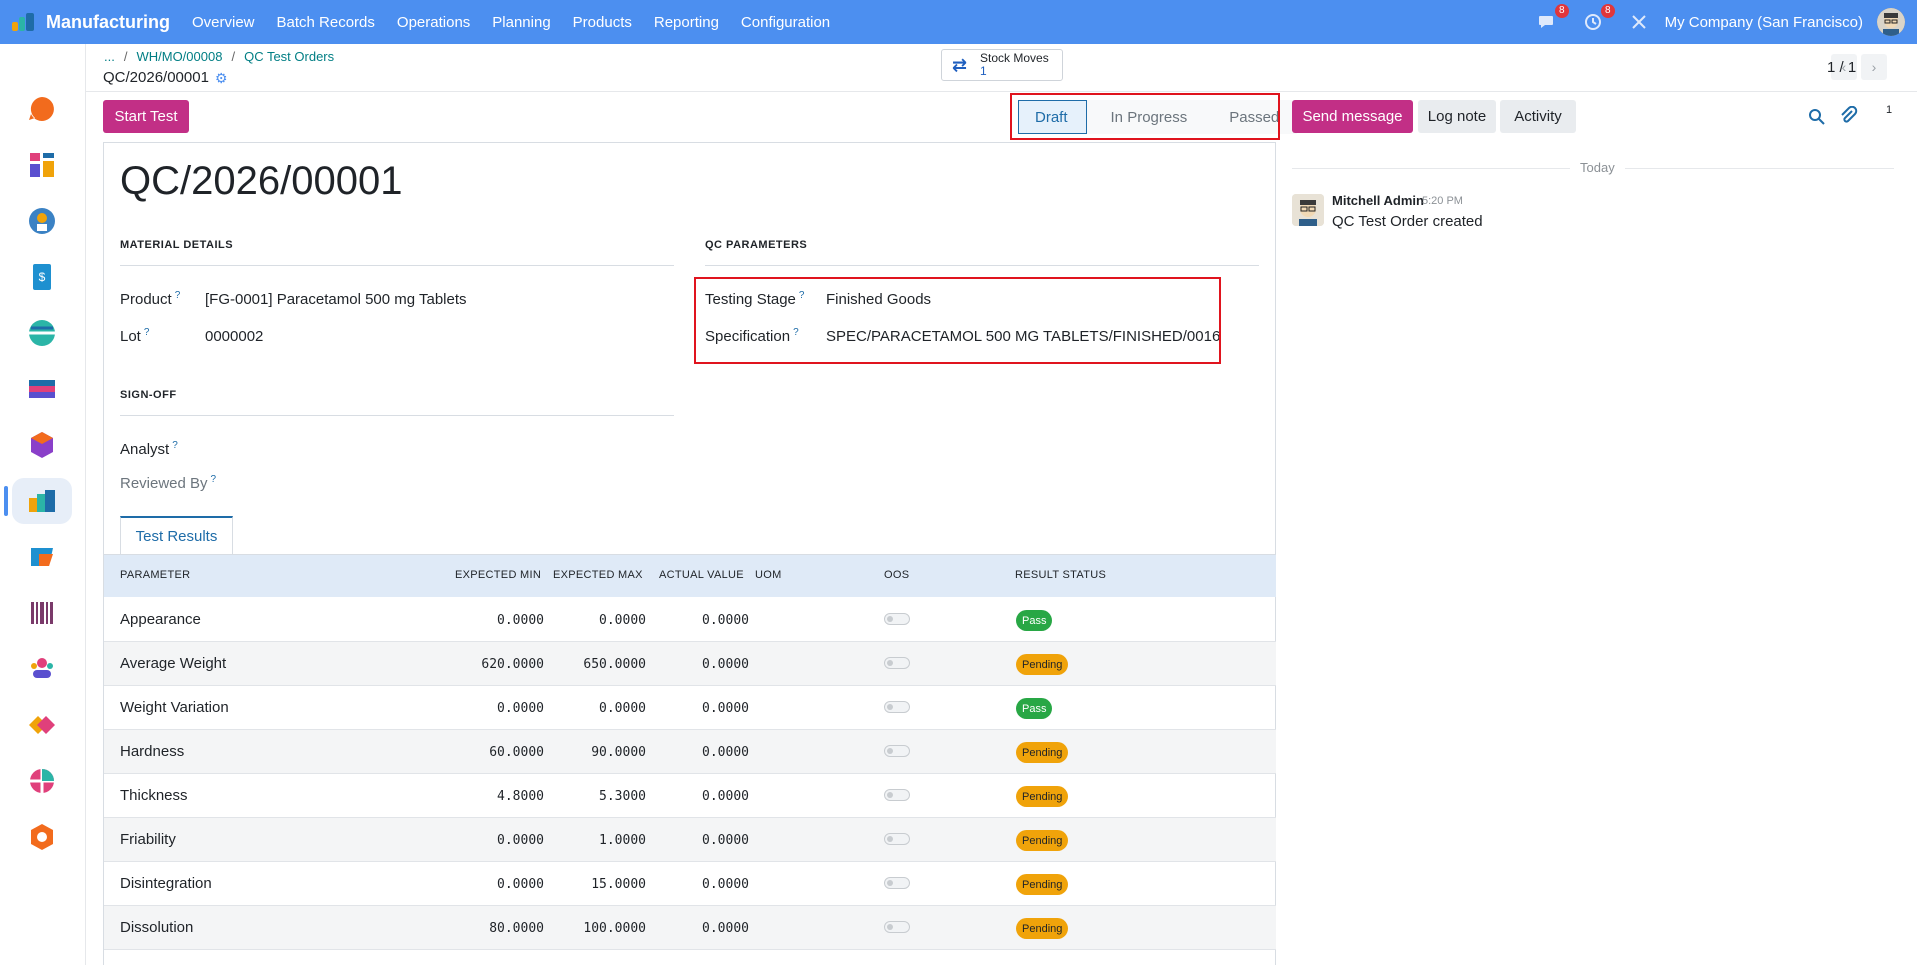 This screenshot has width=1917, height=965. I want to click on stock-moves-button: ⇄ Stock Moves 1, so click(1002, 65).